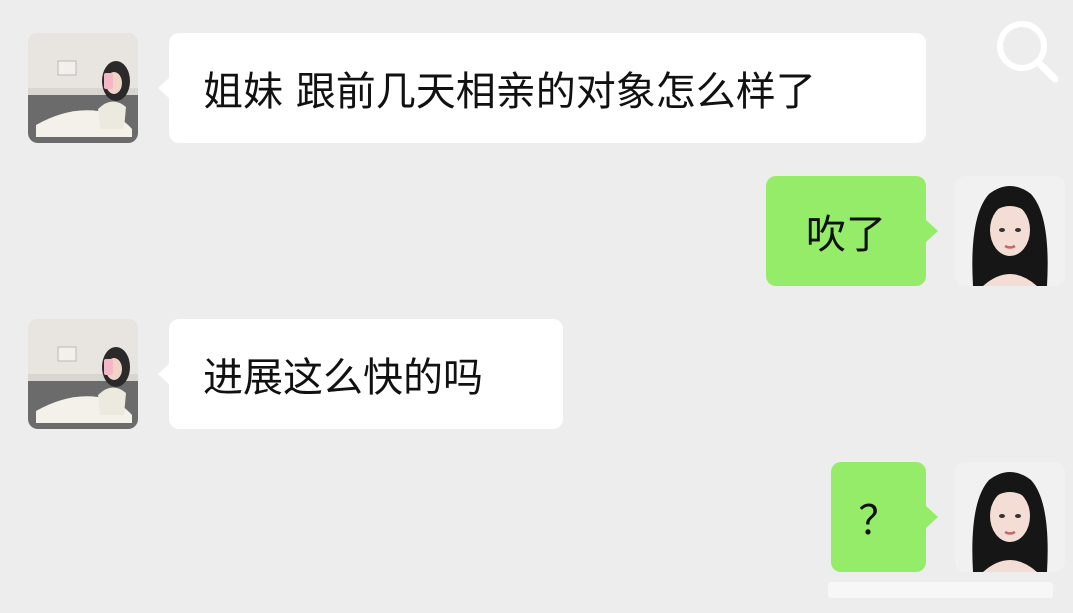  I want to click on watermark, so click(940, 590).